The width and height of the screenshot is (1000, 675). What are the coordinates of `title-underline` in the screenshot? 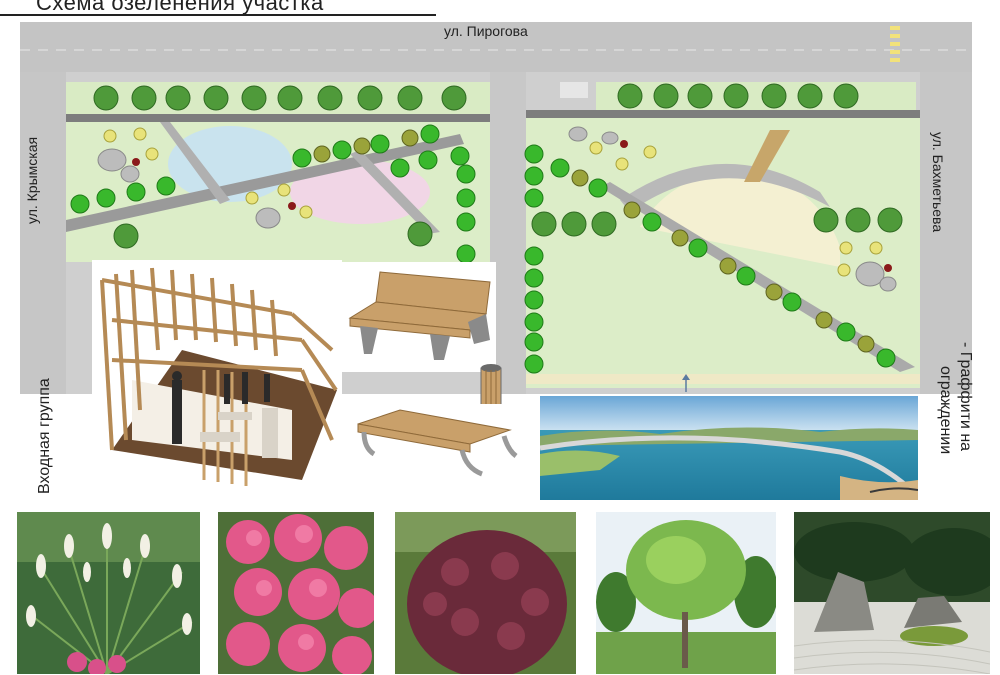 It's located at (218, 15).